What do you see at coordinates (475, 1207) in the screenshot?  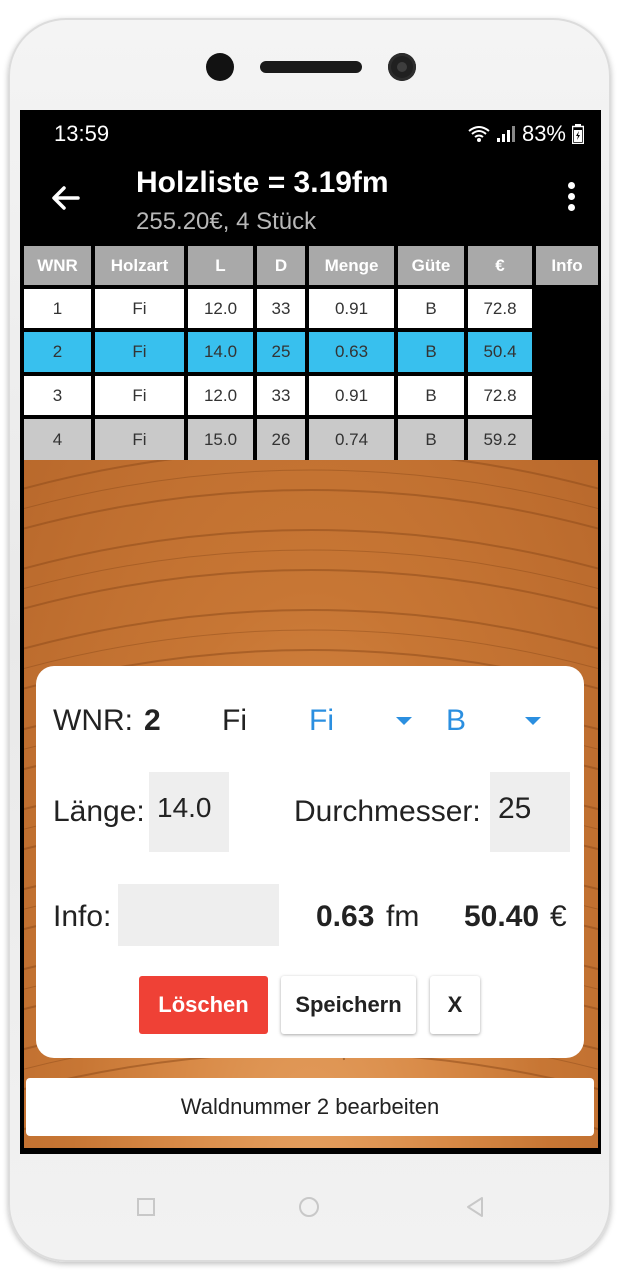 I see `back-nav-icon` at bounding box center [475, 1207].